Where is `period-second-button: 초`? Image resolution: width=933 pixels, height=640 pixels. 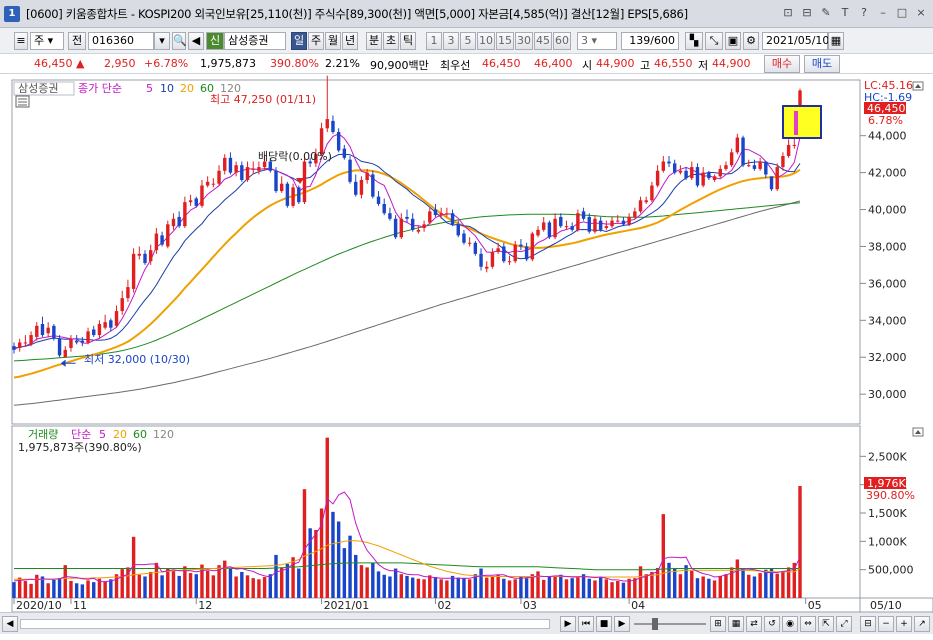 period-second-button: 초 is located at coordinates (391, 41).